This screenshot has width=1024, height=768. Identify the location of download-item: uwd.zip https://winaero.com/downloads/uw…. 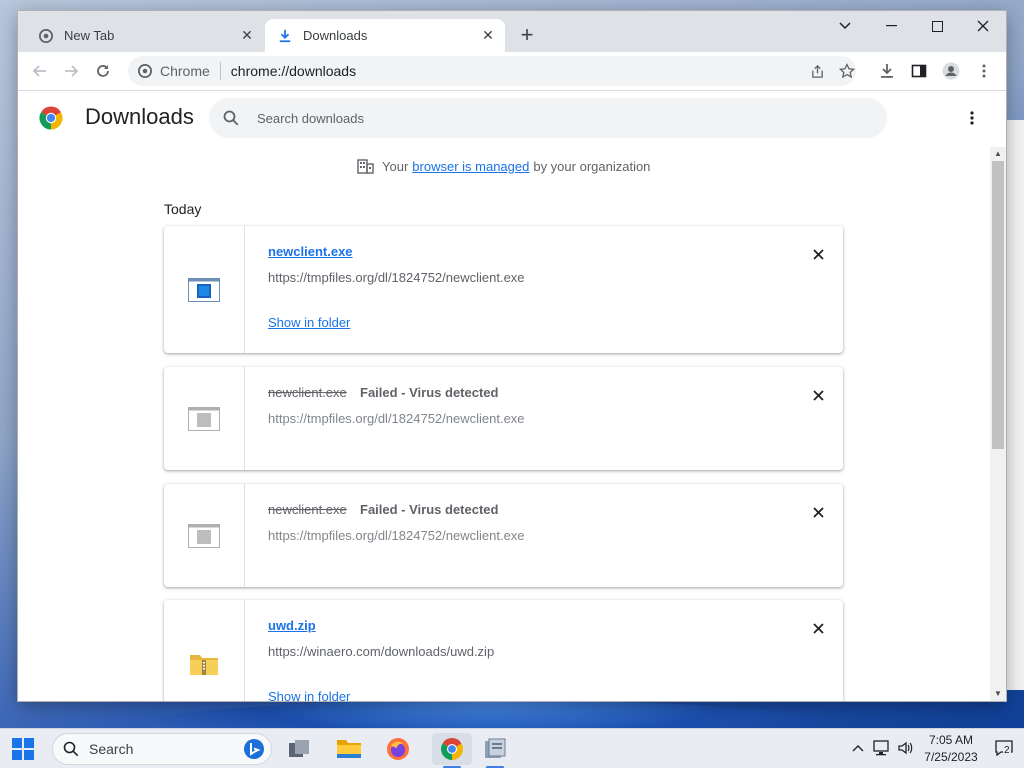
(503, 650).